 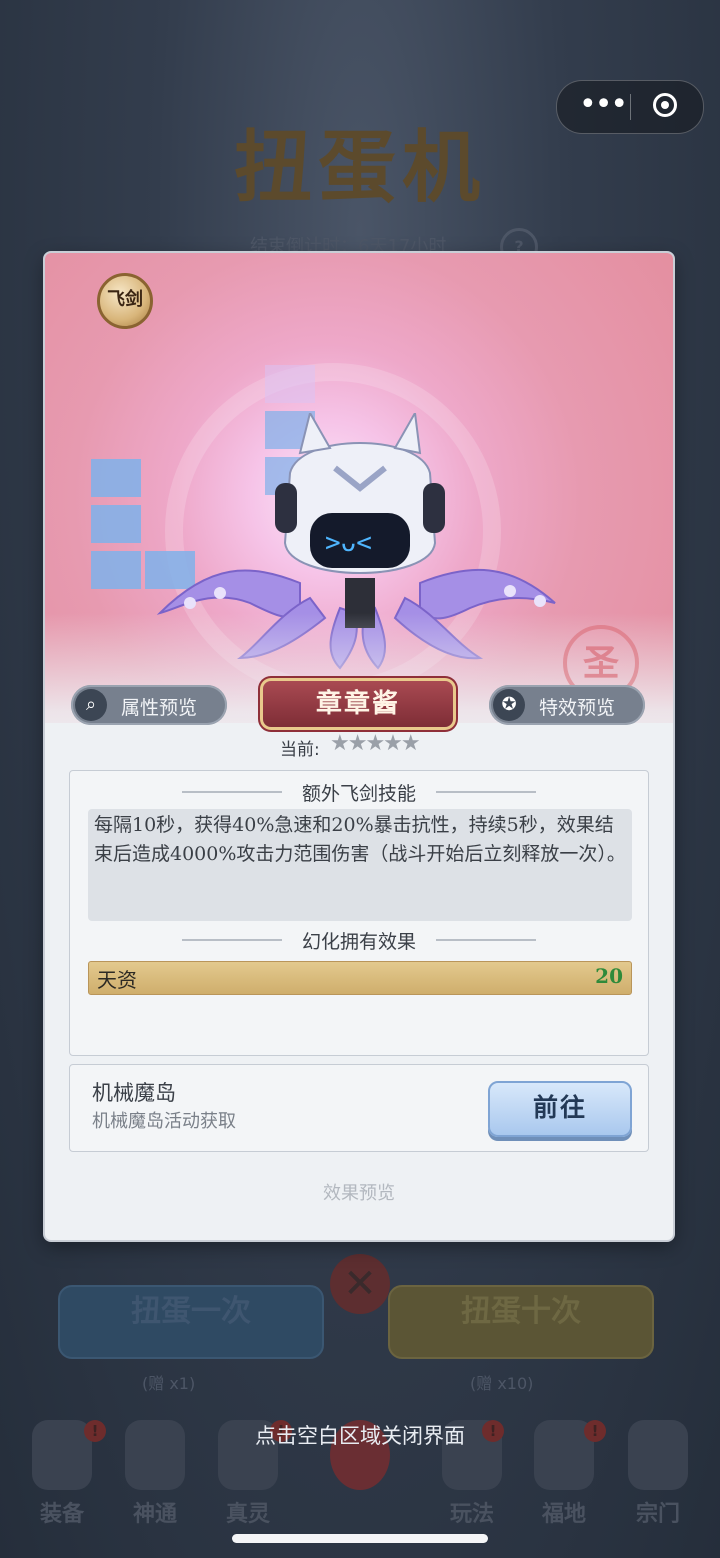 I want to click on own-effect-section-title: 幻化拥有效果, so click(x=359, y=940).